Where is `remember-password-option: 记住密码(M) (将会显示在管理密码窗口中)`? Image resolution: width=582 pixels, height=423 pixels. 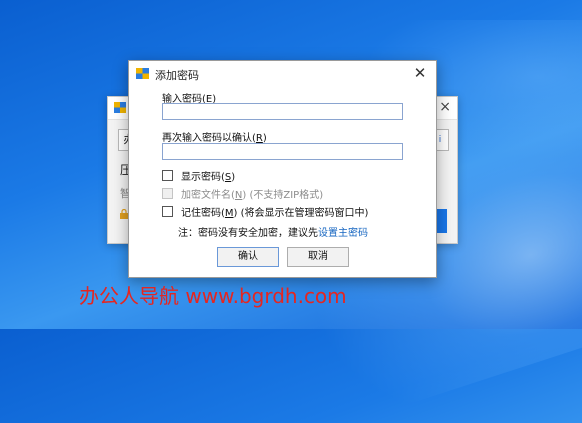 remember-password-option: 记住密码(M) (将会显示在管理密码窗口中) is located at coordinates (265, 211).